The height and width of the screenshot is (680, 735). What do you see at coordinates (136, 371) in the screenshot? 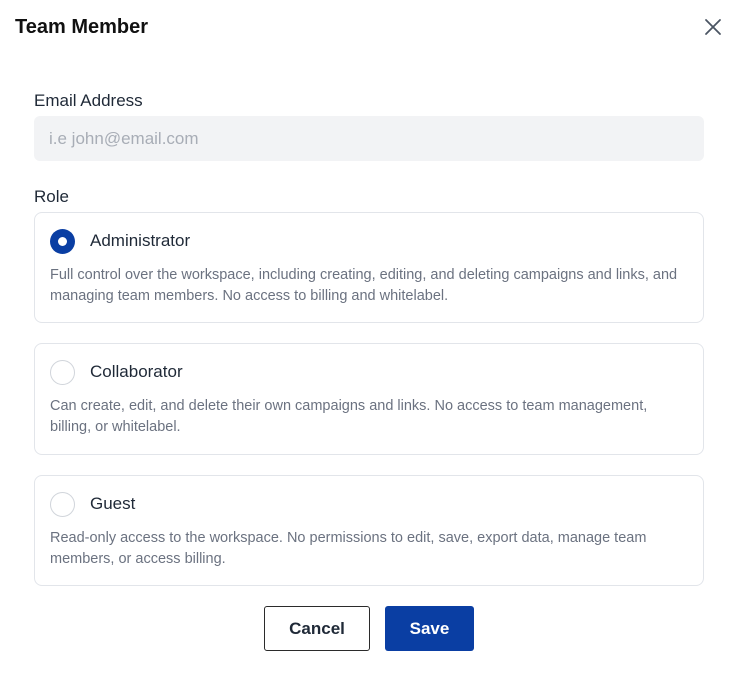
I see `role-name-collaborator: Collaborator` at bounding box center [136, 371].